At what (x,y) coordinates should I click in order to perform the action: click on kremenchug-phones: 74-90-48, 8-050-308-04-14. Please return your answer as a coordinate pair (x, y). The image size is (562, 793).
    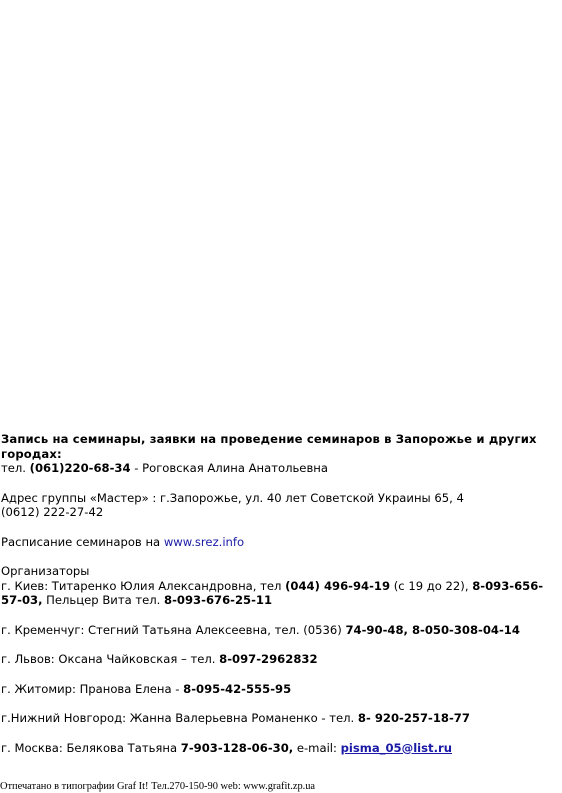
    Looking at the image, I should click on (432, 629).